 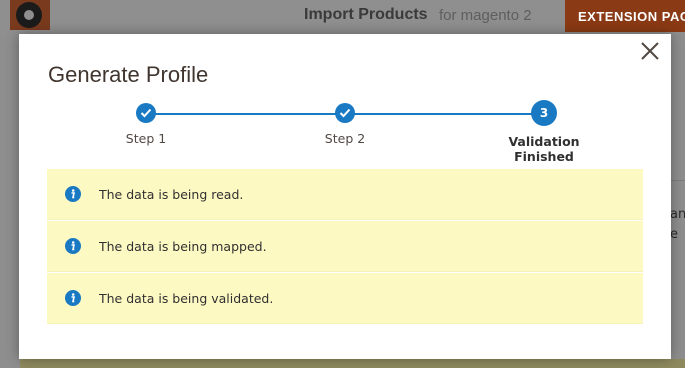 I want to click on step-3: 3 Validation Finished, so click(x=544, y=131).